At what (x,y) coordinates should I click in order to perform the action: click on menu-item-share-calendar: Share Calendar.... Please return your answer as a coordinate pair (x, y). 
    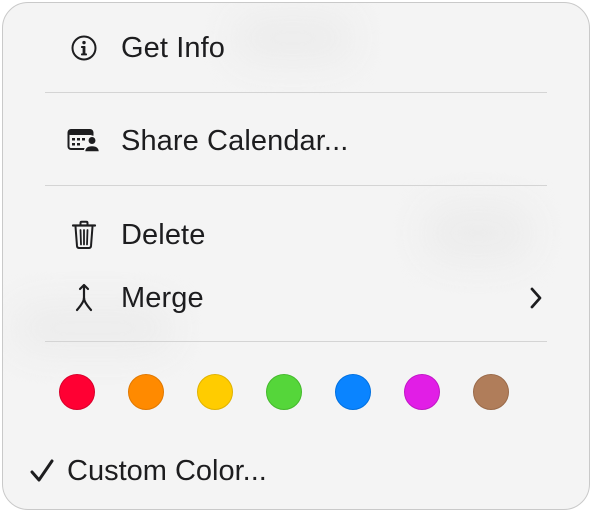
    Looking at the image, I should click on (296, 141).